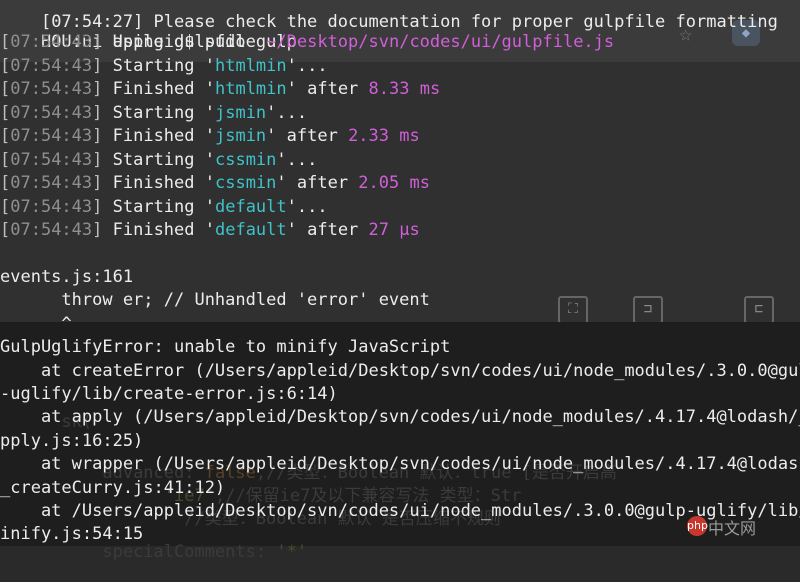 This screenshot has width=800, height=582. I want to click on log-value: 8.33 ms, so click(404, 89).